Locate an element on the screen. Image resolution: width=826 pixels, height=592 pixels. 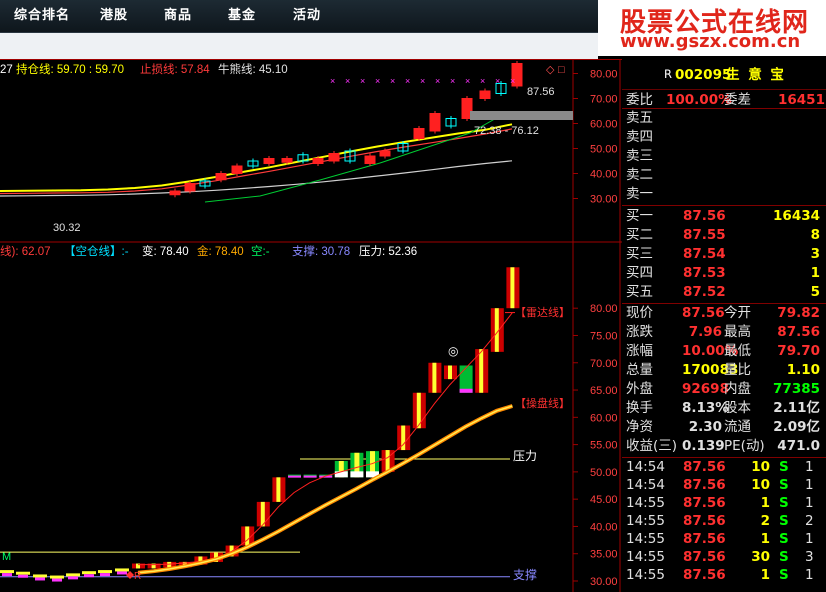
maximize-icon: □ is located at coordinates (561, 70).